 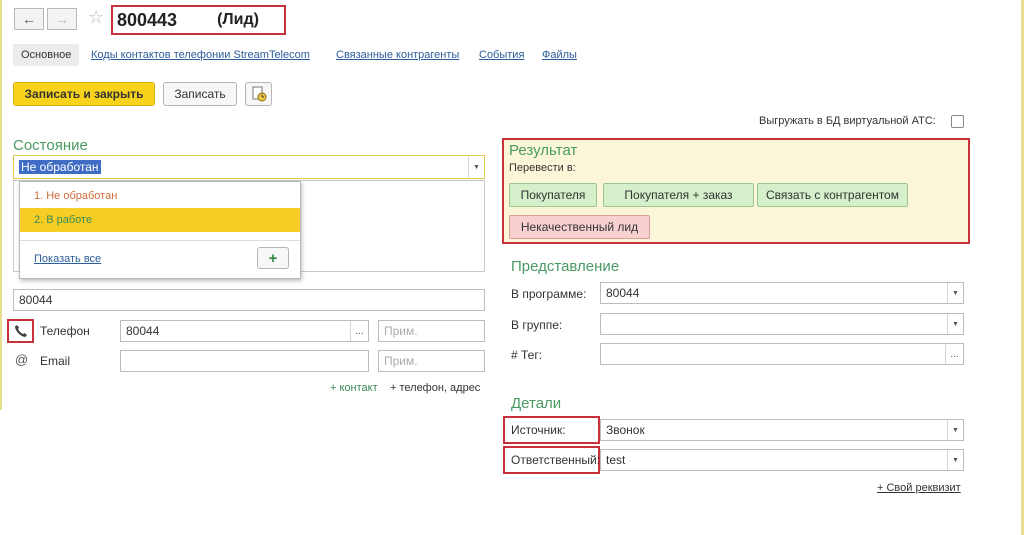 What do you see at coordinates (55, 361) in the screenshot?
I see `email-label: Email` at bounding box center [55, 361].